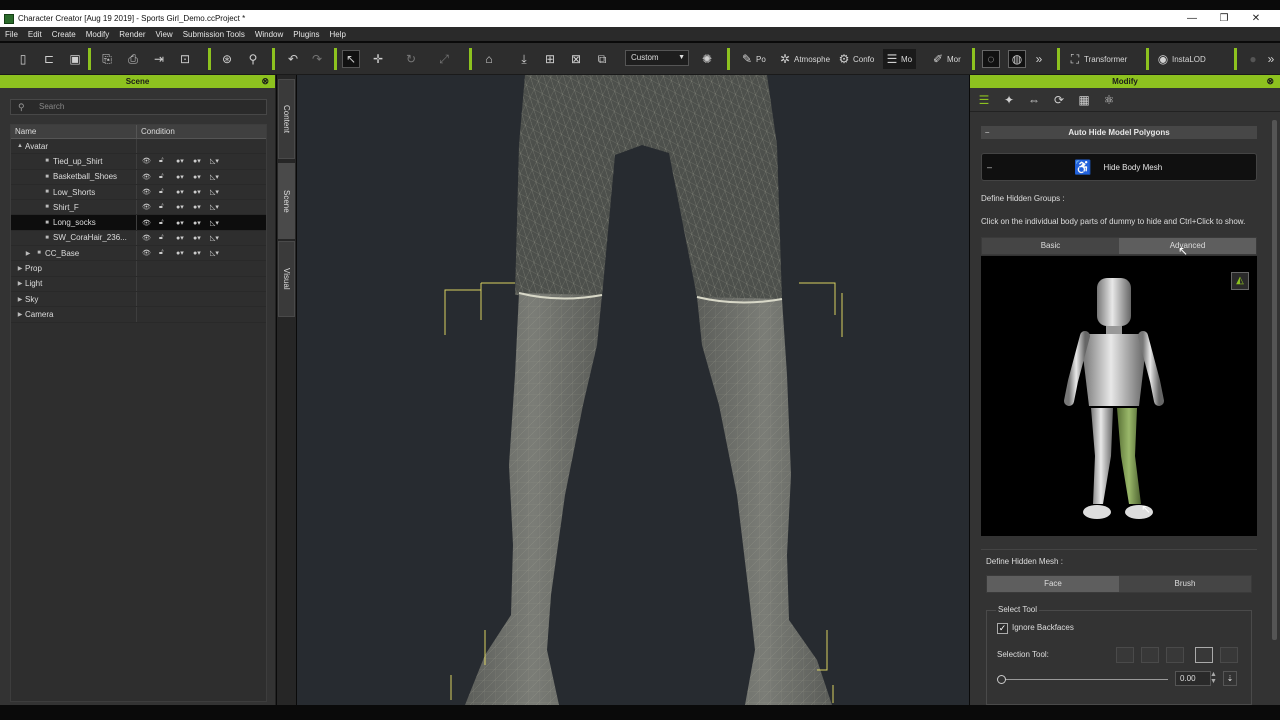 This screenshot has height=720, width=1280. What do you see at coordinates (863, 59) in the screenshot?
I see `conform-label: Confo` at bounding box center [863, 59].